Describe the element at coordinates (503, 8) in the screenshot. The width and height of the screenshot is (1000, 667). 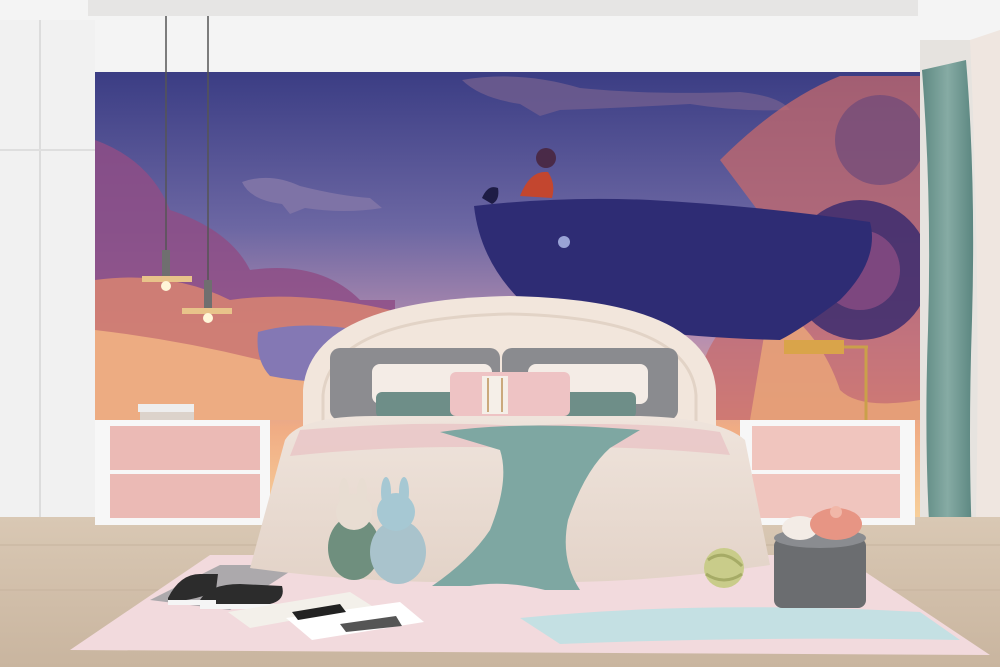
I see `ceiling-recess` at that location.